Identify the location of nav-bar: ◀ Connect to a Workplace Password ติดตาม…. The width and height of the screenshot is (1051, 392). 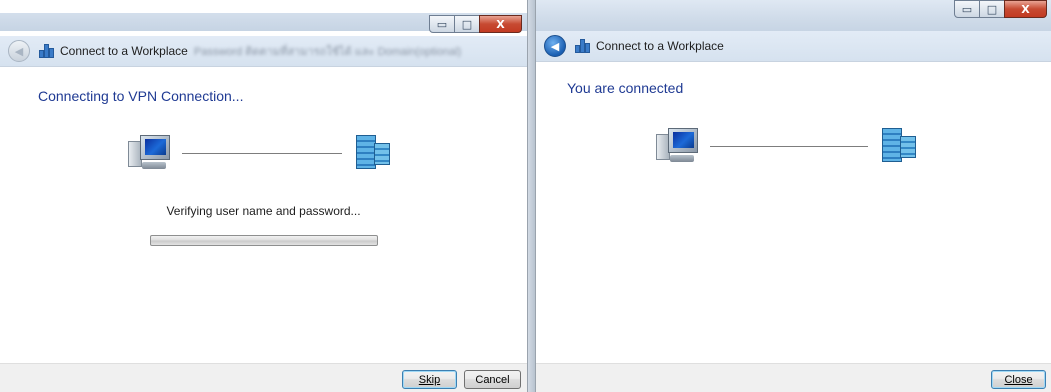
(263, 51).